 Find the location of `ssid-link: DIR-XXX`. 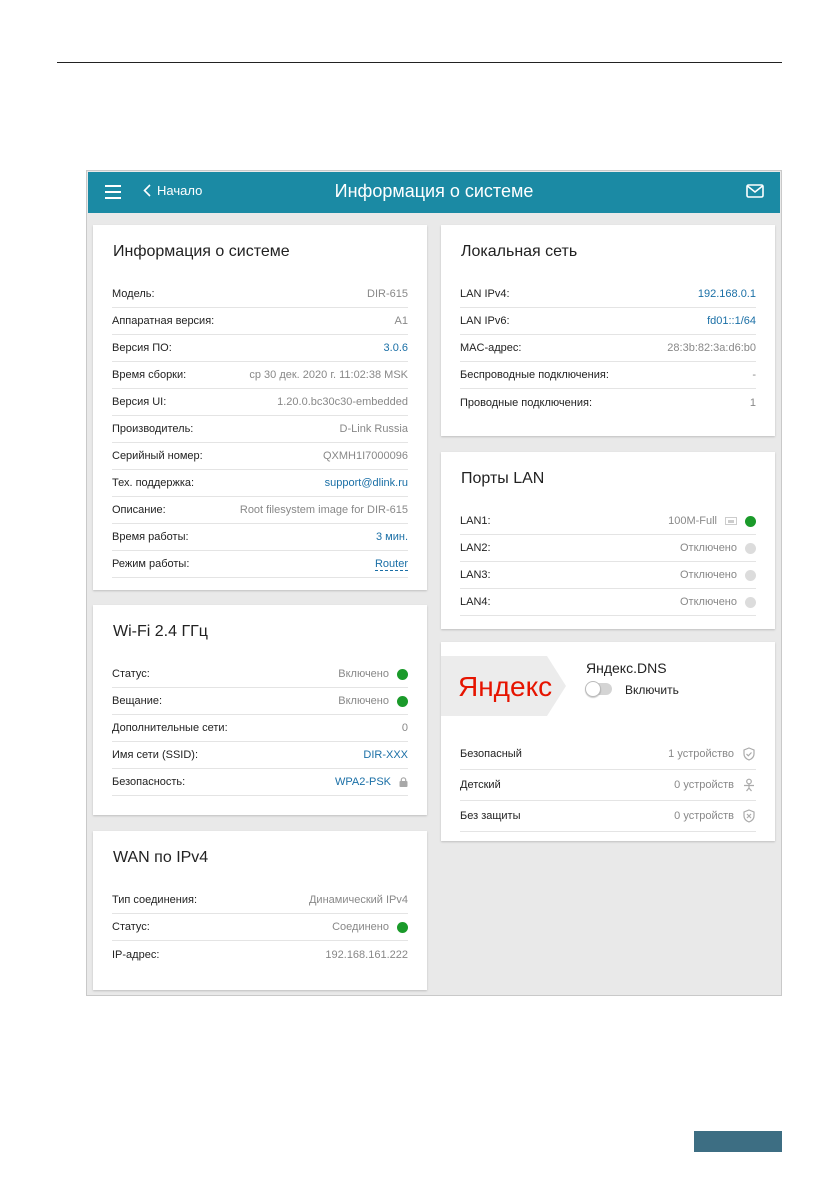

ssid-link: DIR-XXX is located at coordinates (385, 755).